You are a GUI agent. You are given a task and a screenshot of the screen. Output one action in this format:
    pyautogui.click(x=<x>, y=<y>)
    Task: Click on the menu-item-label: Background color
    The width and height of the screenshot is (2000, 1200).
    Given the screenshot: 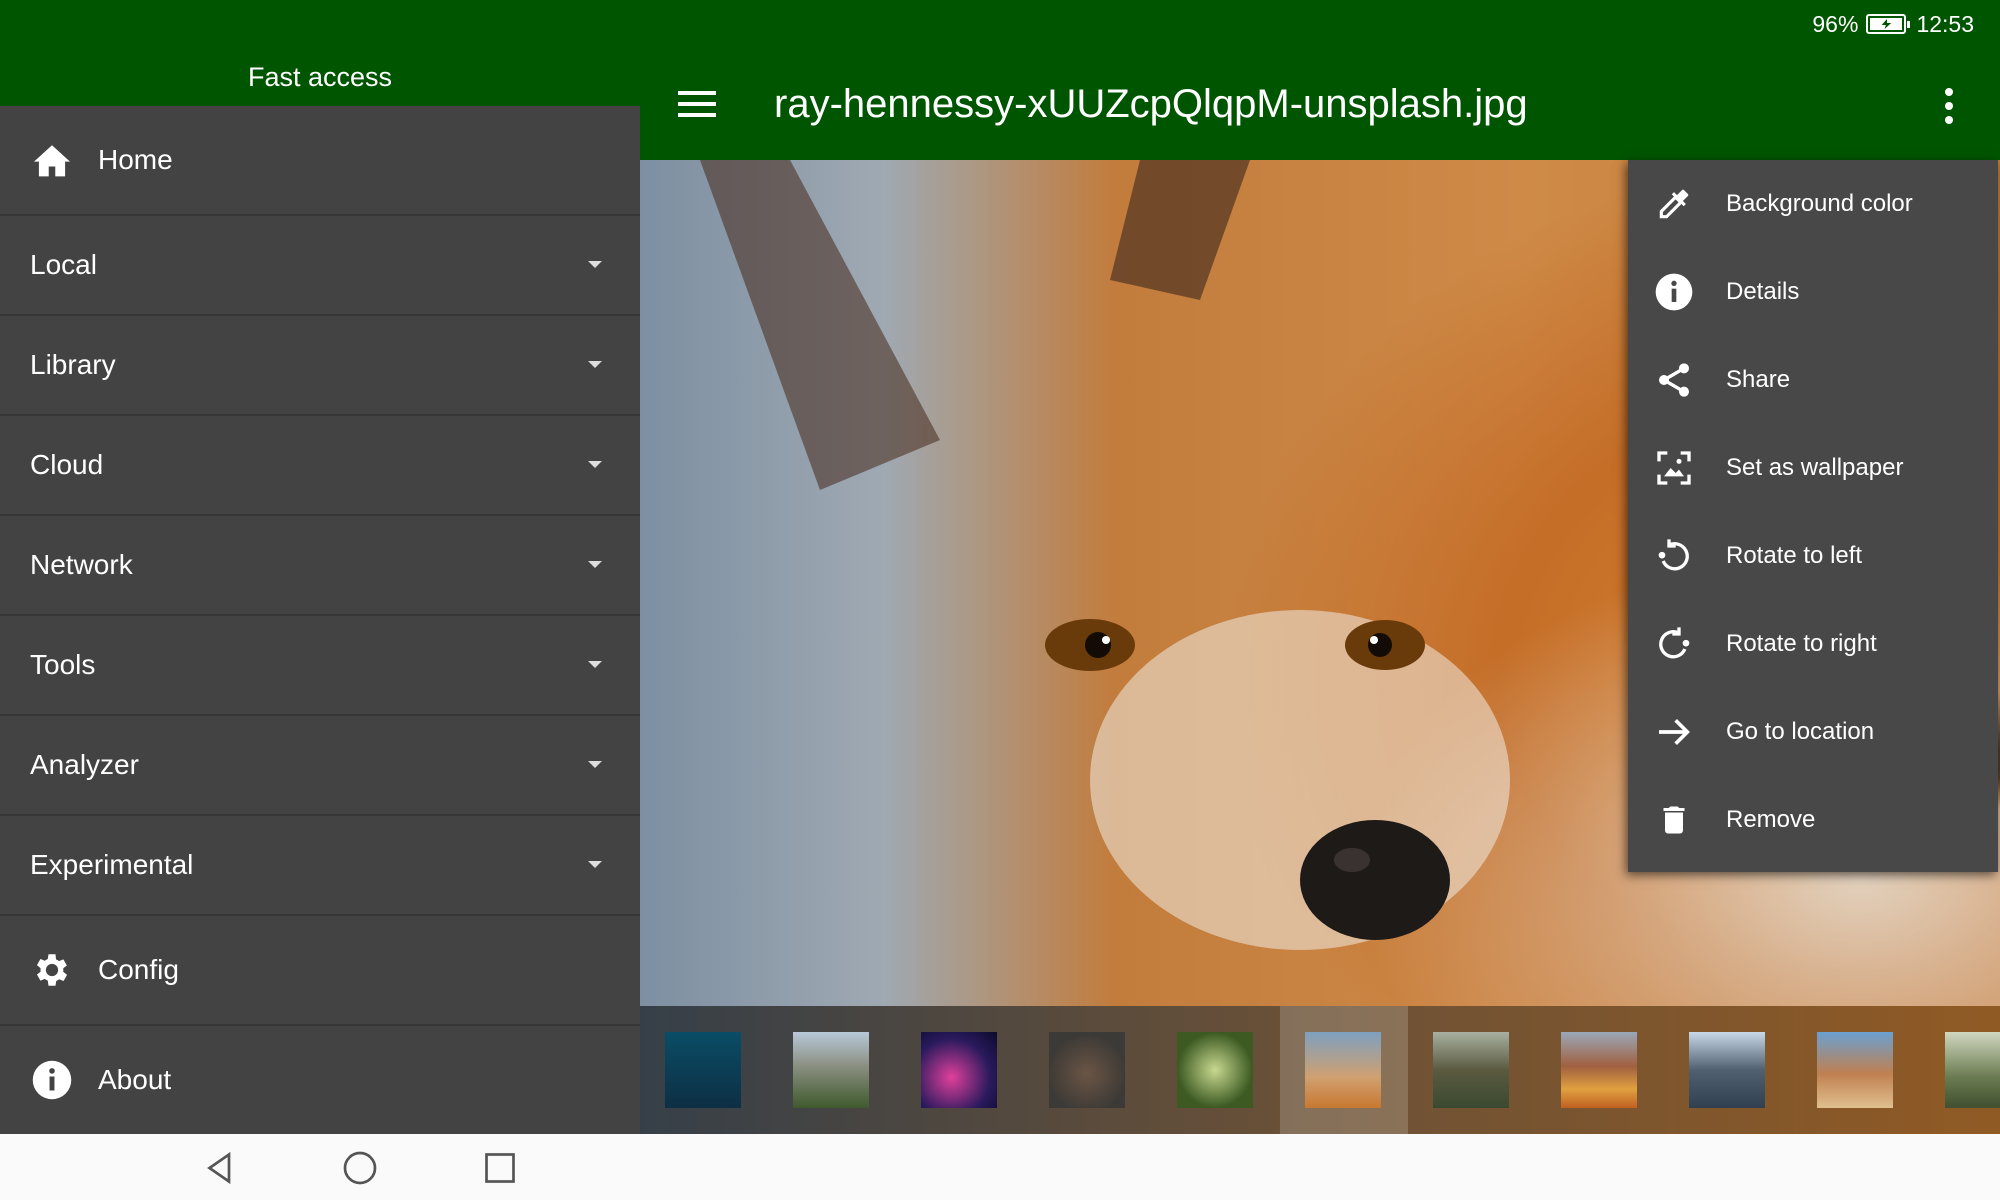 What is the action you would take?
    pyautogui.click(x=1819, y=203)
    